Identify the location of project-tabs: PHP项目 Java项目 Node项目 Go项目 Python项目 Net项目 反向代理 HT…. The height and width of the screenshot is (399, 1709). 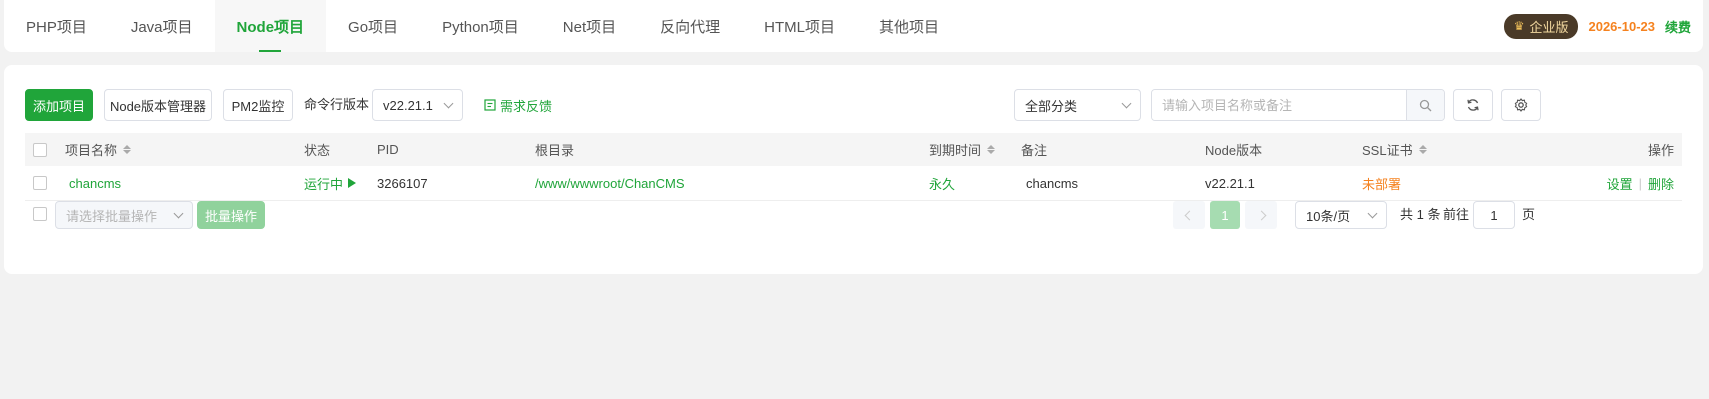
(482, 26).